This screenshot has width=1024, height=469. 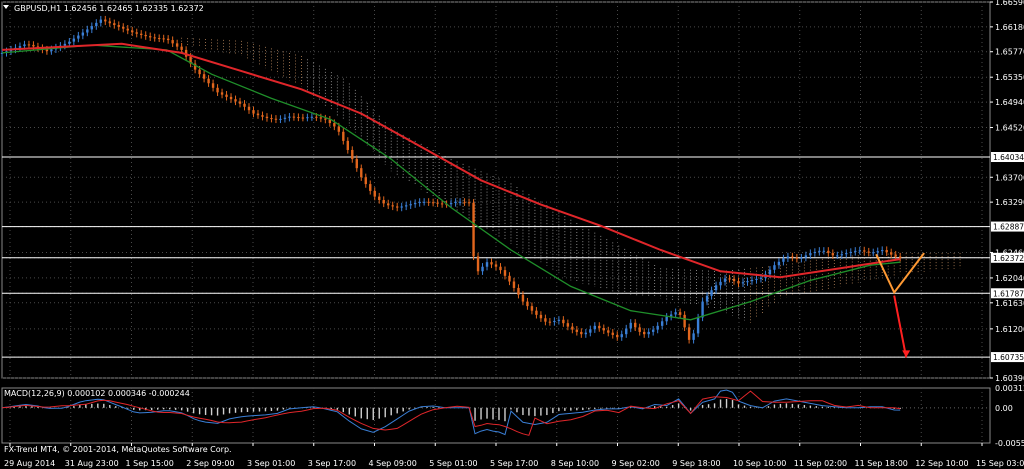 I want to click on time-tick-label: 10 Sep 10:00, so click(x=759, y=463).